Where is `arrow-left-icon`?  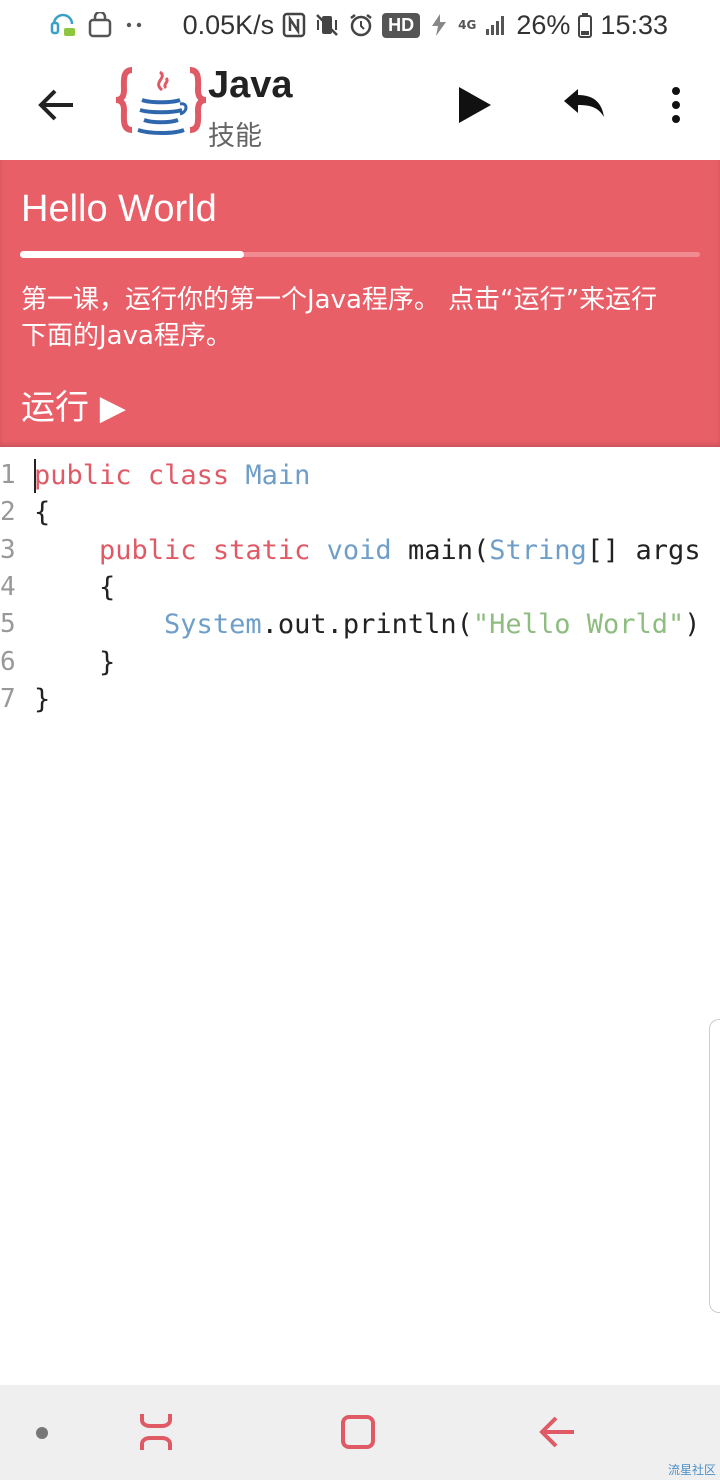
arrow-left-icon is located at coordinates (55, 105).